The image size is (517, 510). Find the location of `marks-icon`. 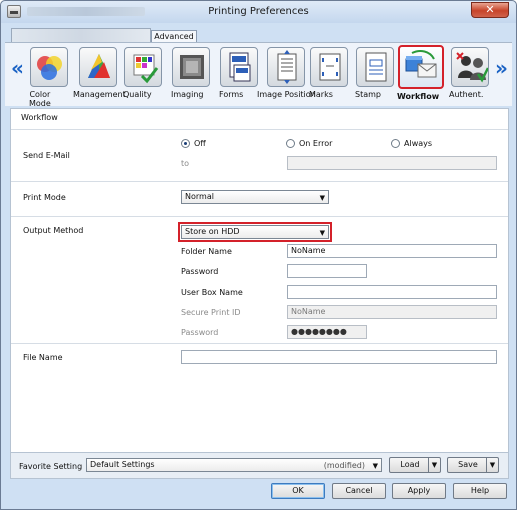

marks-icon is located at coordinates (329, 67).